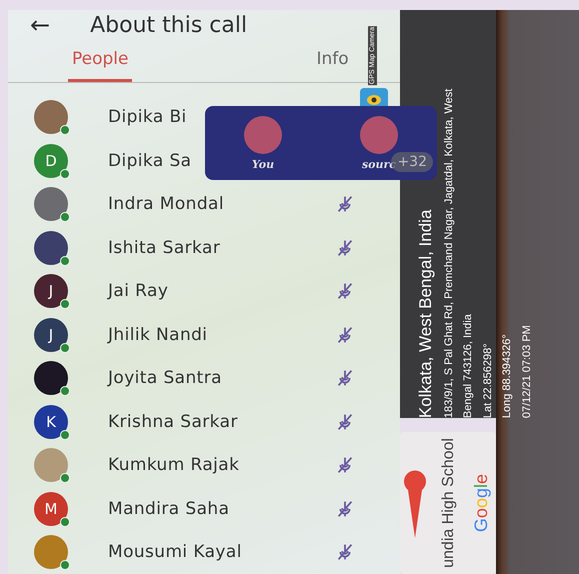 Image resolution: width=579 pixels, height=574 pixels. What do you see at coordinates (449, 503) in the screenshot?
I see `map-place-label: undia High School` at bounding box center [449, 503].